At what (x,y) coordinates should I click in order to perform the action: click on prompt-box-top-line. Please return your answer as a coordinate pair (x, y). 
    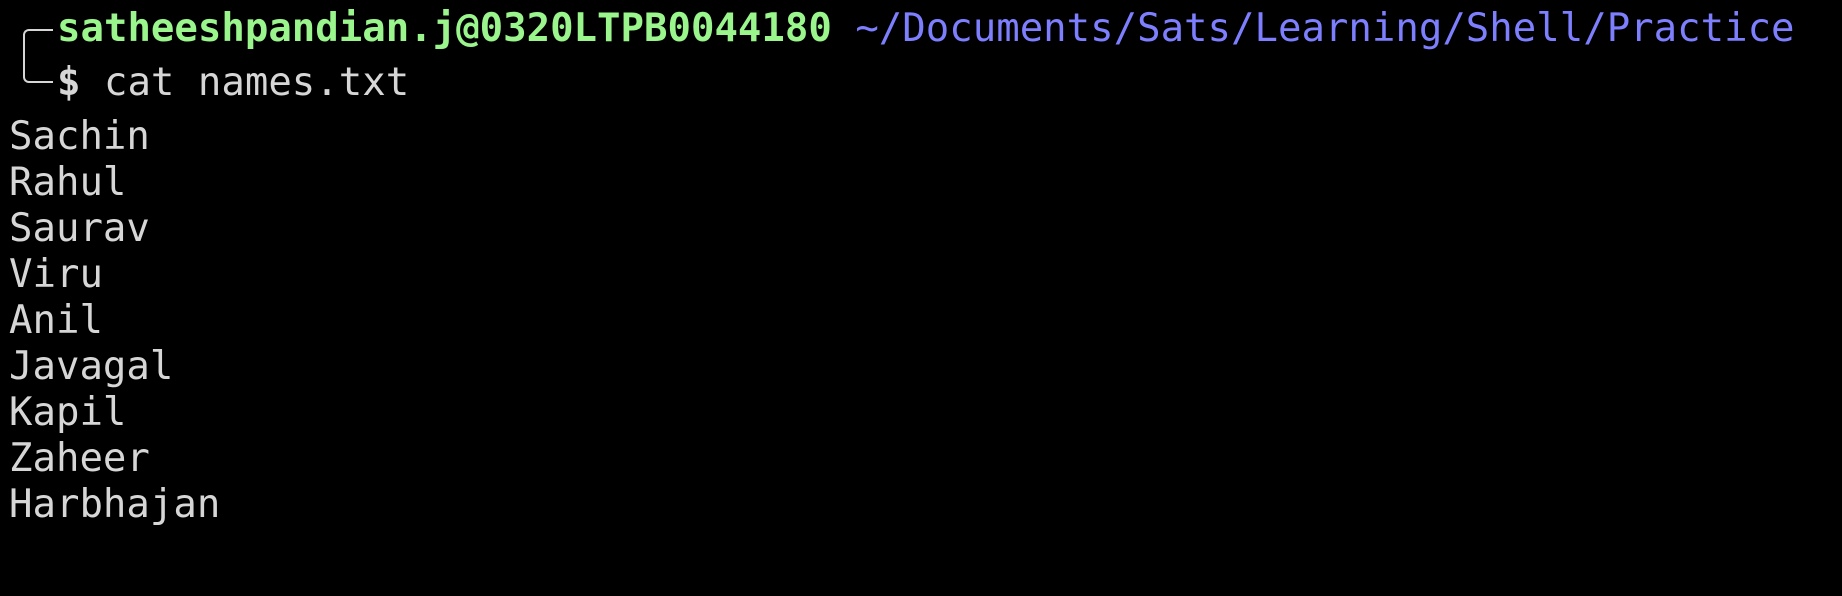
    Looking at the image, I should click on (38, 42).